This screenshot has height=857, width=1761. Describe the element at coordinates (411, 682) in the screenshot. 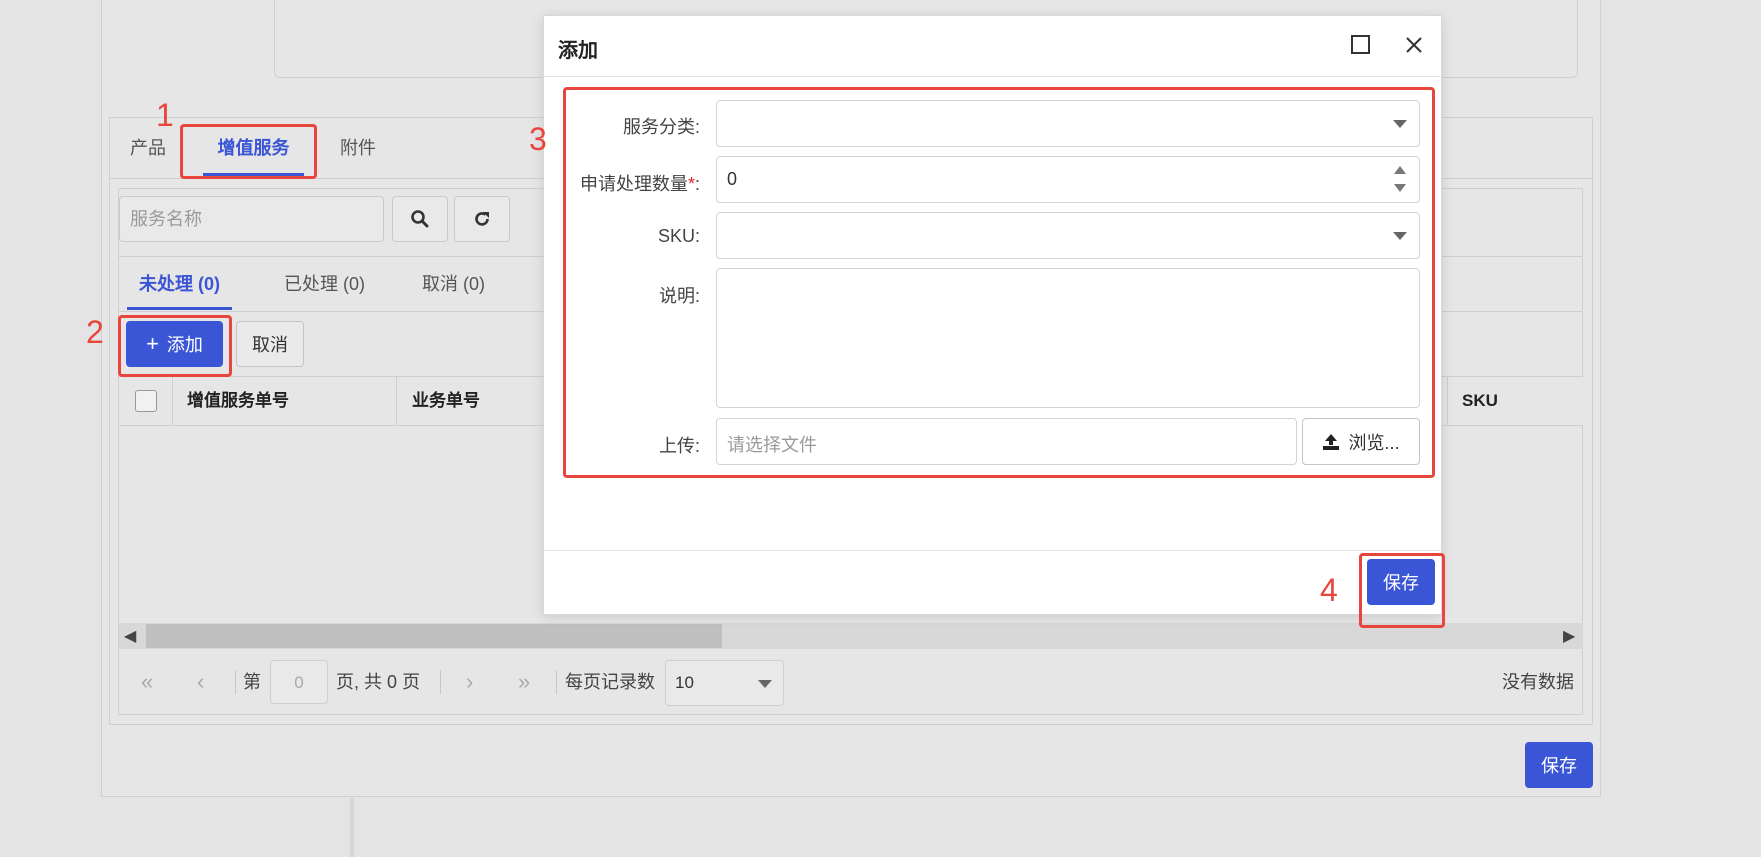

I see `total-suffix-text: 页` at that location.